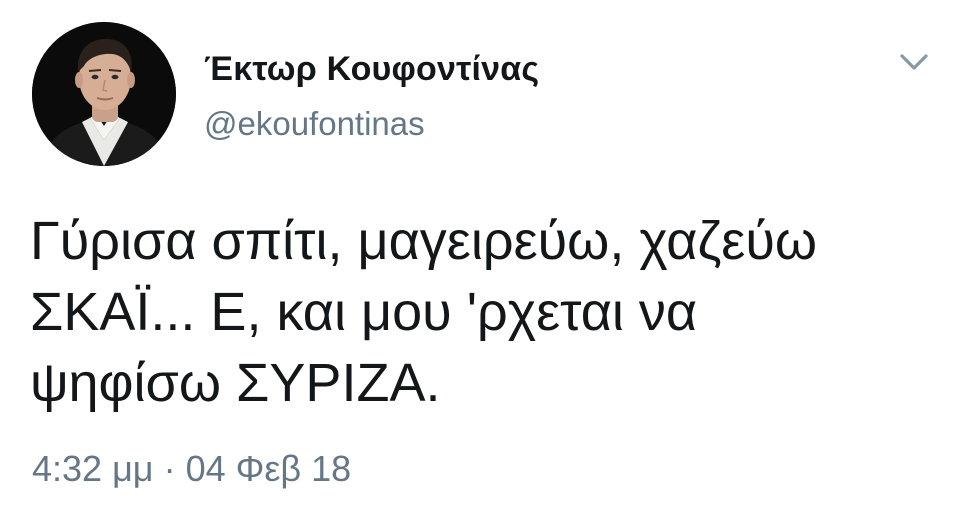  What do you see at coordinates (235, 383) in the screenshot?
I see `tweet-text-line: ψηφίσω ΣΥΡΙΖΑ.` at bounding box center [235, 383].